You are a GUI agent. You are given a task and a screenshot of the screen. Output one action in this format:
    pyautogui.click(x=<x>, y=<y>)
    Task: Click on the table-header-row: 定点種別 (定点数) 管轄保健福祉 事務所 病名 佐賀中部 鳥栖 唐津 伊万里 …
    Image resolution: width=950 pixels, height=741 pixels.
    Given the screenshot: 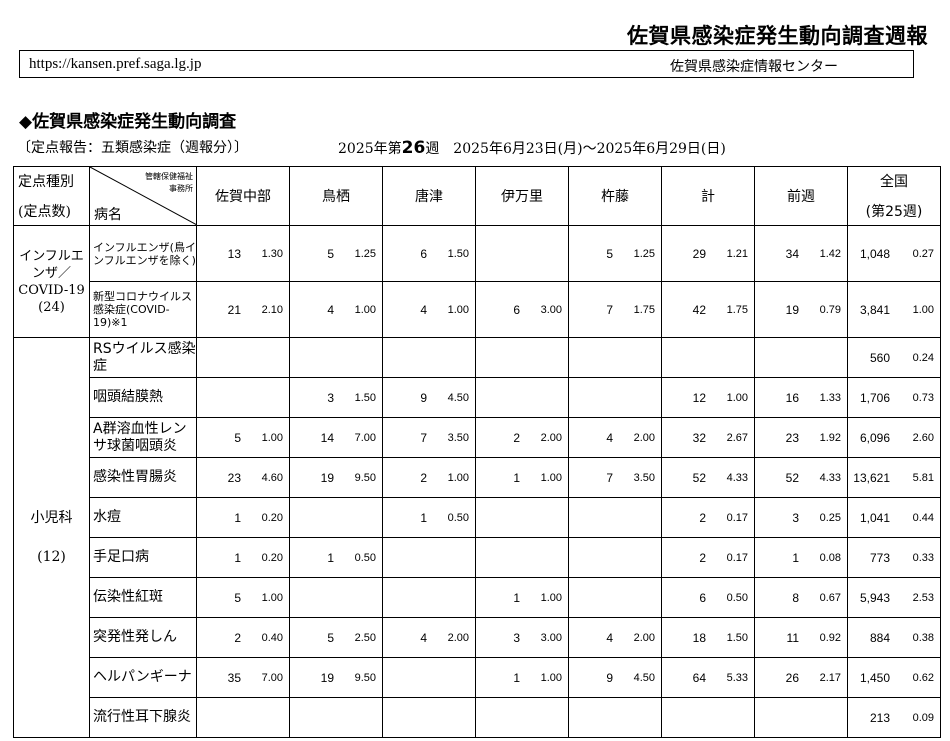 What is the action you would take?
    pyautogui.click(x=477, y=196)
    